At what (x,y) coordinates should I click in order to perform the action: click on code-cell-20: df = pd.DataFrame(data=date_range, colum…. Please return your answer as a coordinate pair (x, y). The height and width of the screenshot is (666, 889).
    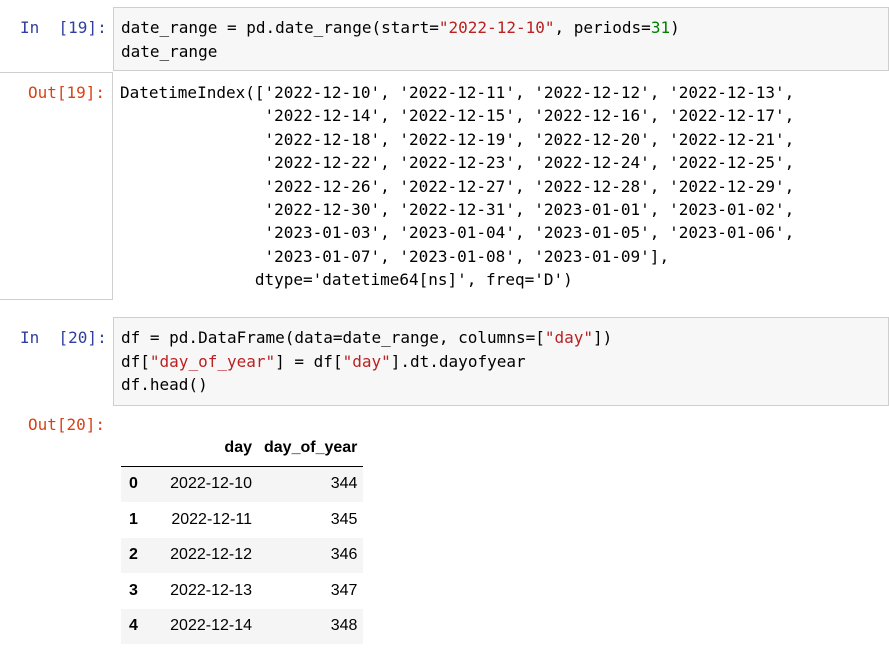
    Looking at the image, I should click on (501, 361).